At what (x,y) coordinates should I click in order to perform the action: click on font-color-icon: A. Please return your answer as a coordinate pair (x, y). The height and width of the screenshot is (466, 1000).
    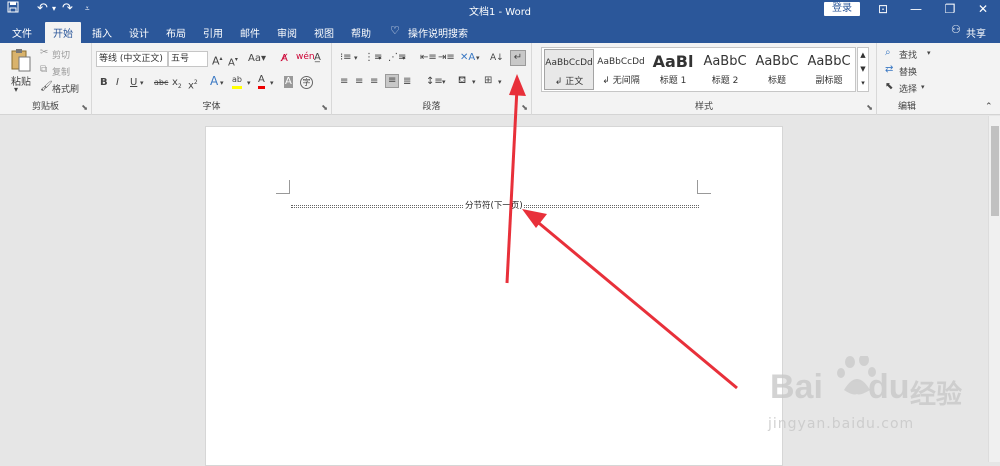
    Looking at the image, I should click on (261, 81).